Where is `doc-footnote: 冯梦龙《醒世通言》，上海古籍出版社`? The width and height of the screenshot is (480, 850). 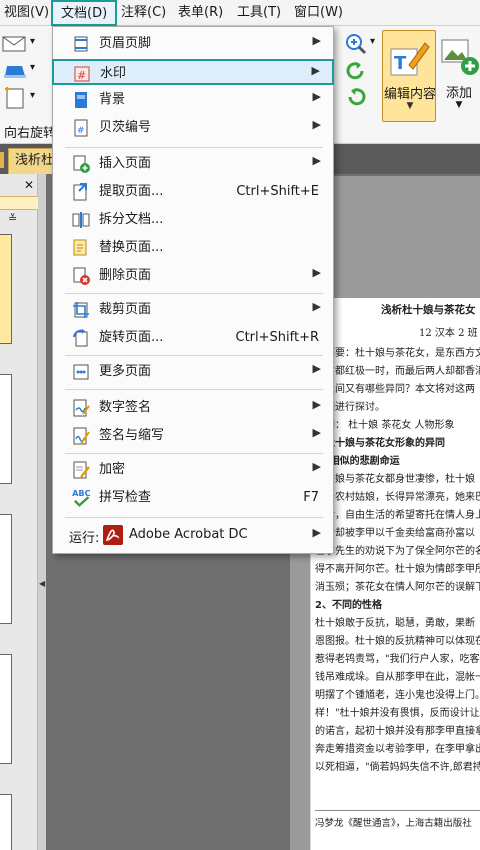
doc-footnote: 冯梦龙《醒世通言》，上海古籍出版社 is located at coordinates (393, 823).